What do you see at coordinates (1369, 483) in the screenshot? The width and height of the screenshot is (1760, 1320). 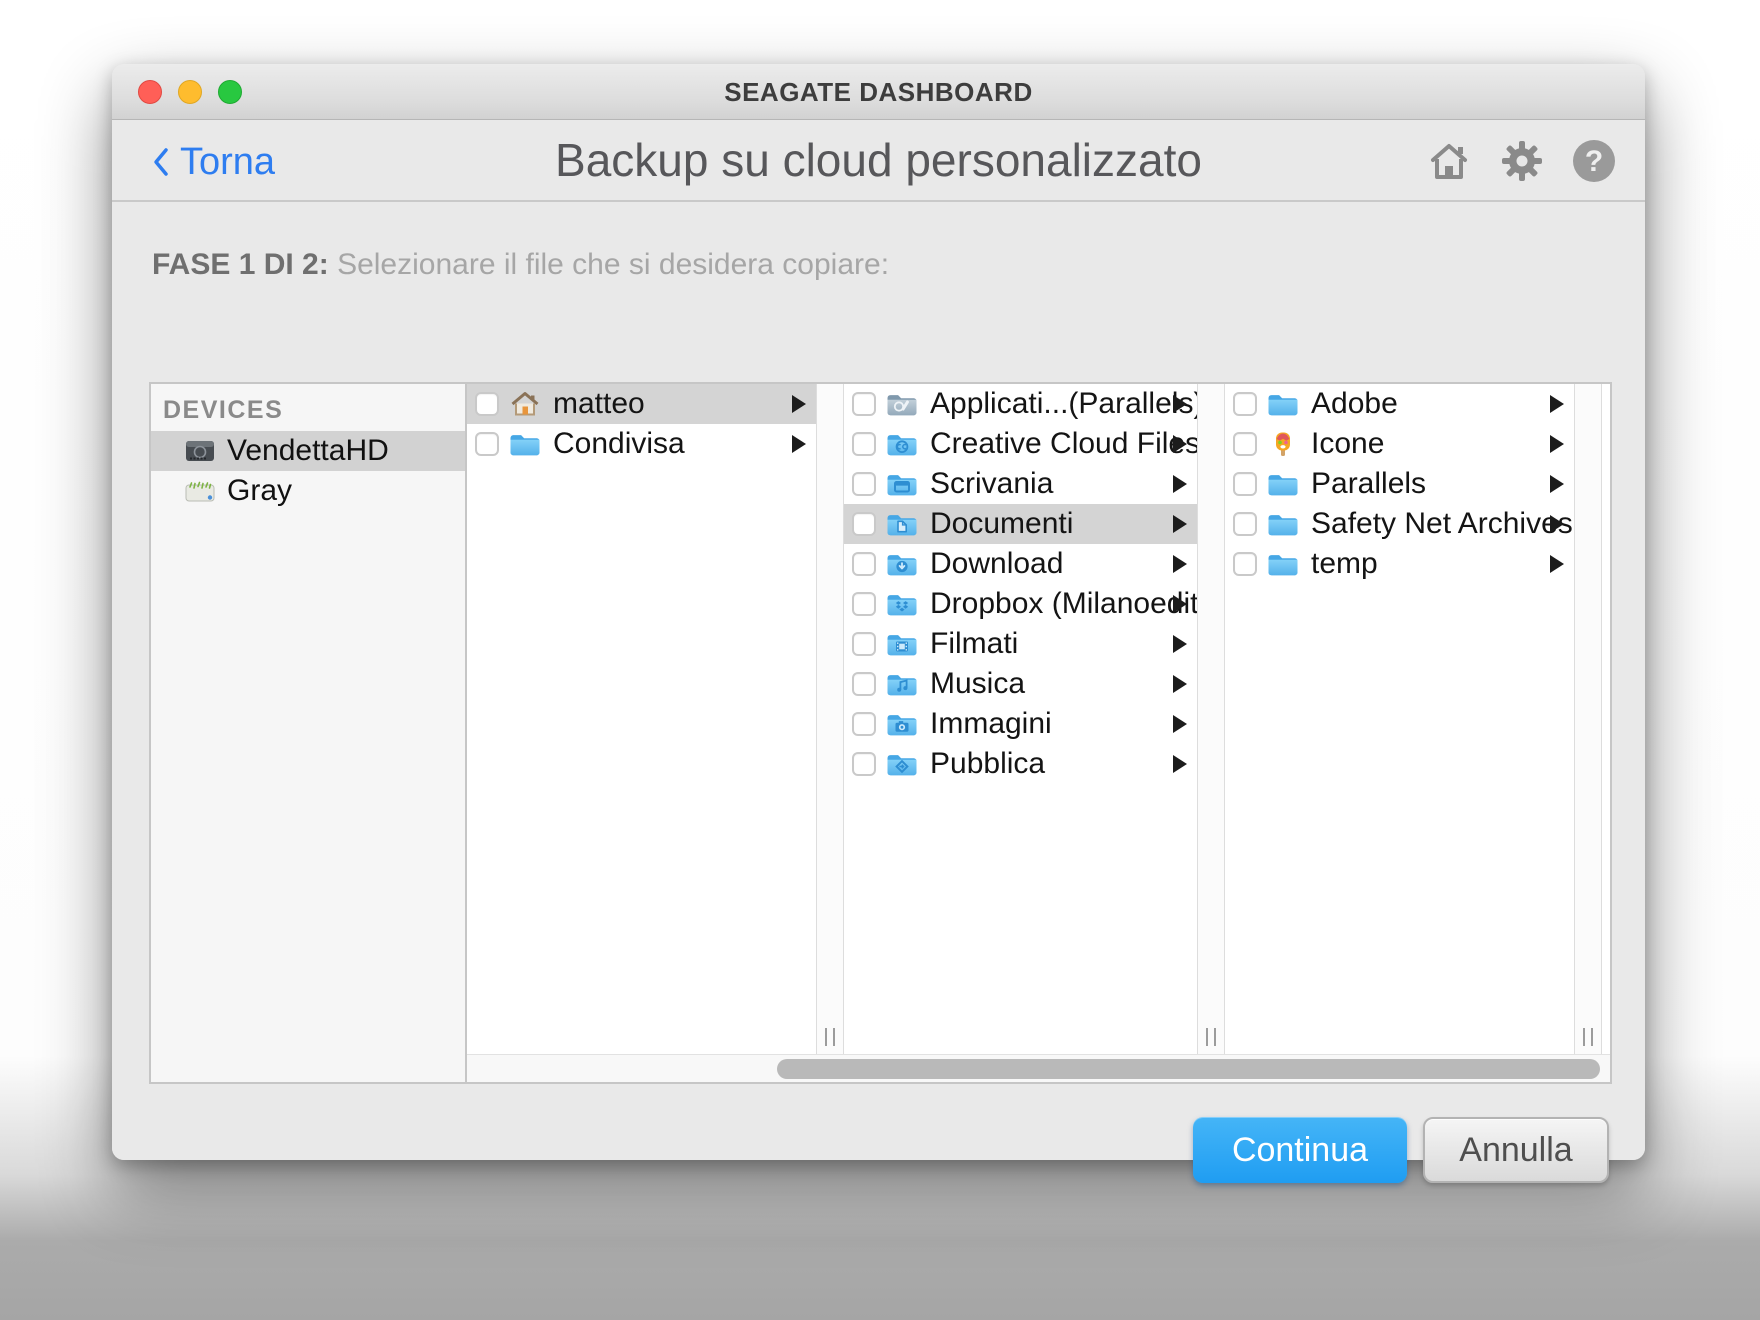 I see `item-label: Parallels` at bounding box center [1369, 483].